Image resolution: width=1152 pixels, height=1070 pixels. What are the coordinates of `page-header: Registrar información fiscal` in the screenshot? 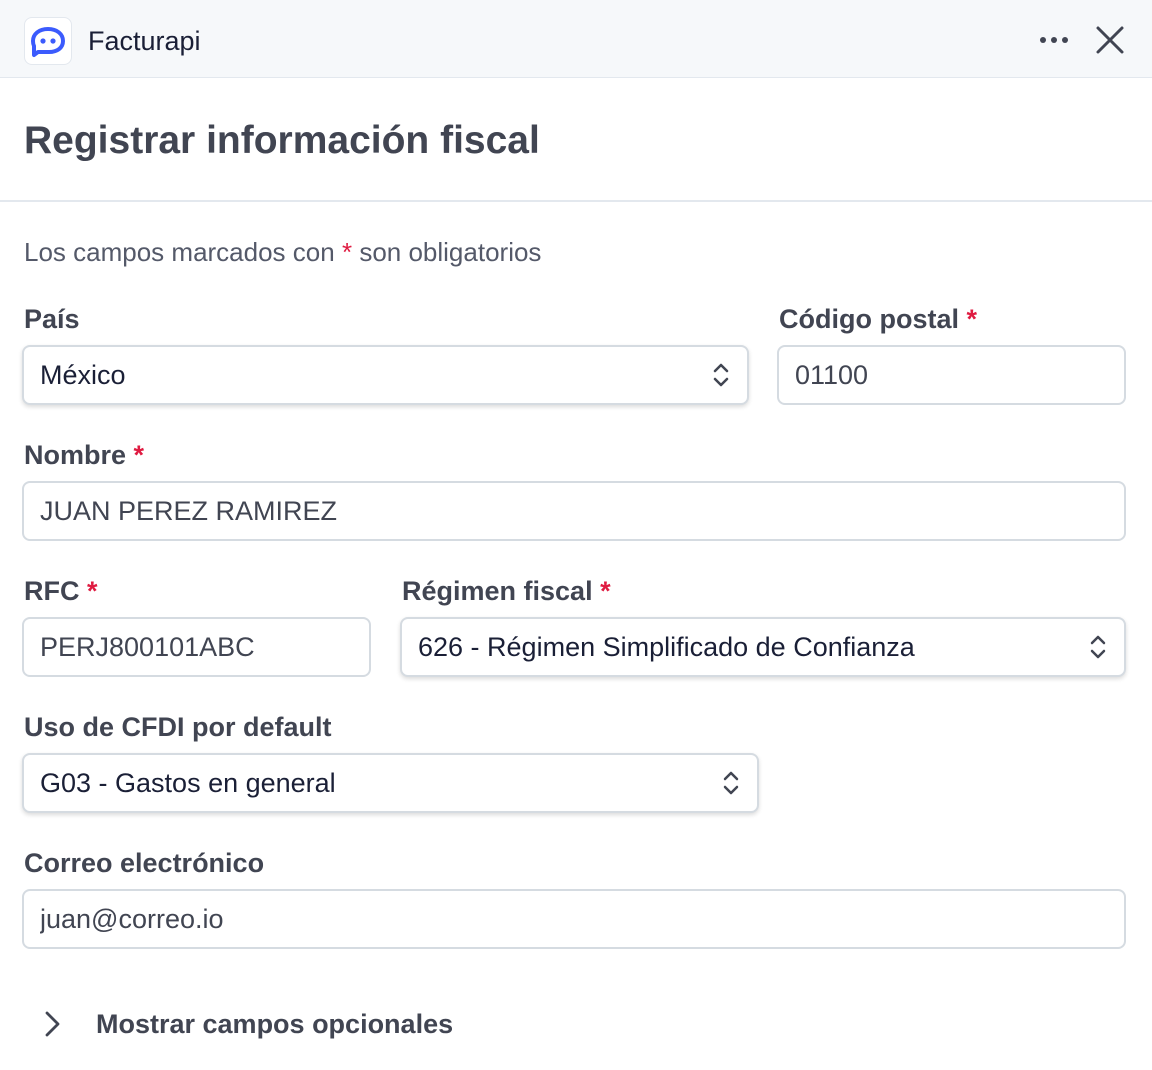 It's located at (576, 140).